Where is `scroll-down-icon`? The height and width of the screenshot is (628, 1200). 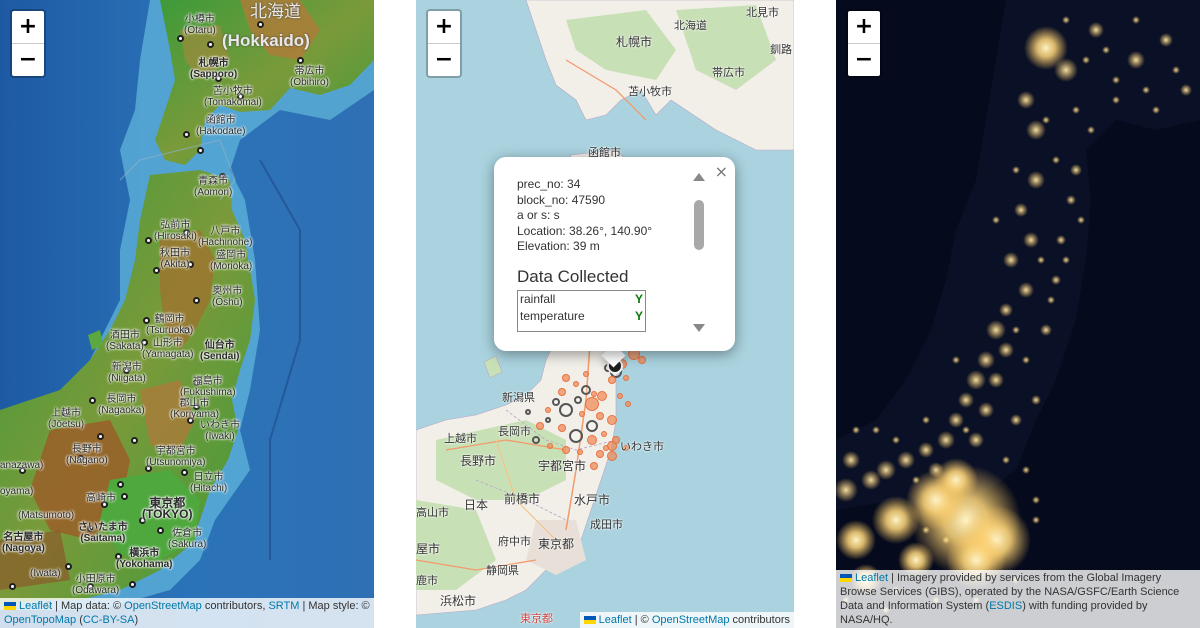 scroll-down-icon is located at coordinates (699, 328).